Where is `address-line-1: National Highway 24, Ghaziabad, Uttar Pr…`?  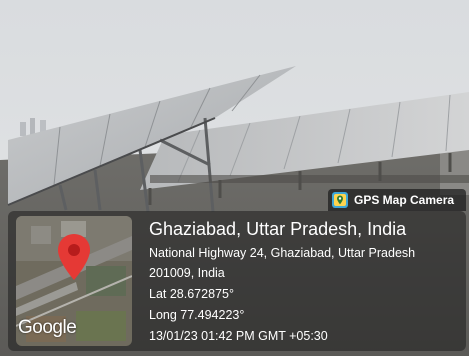 address-line-1: National Highway 24, Ghaziabad, Uttar Pr… is located at coordinates (282, 253).